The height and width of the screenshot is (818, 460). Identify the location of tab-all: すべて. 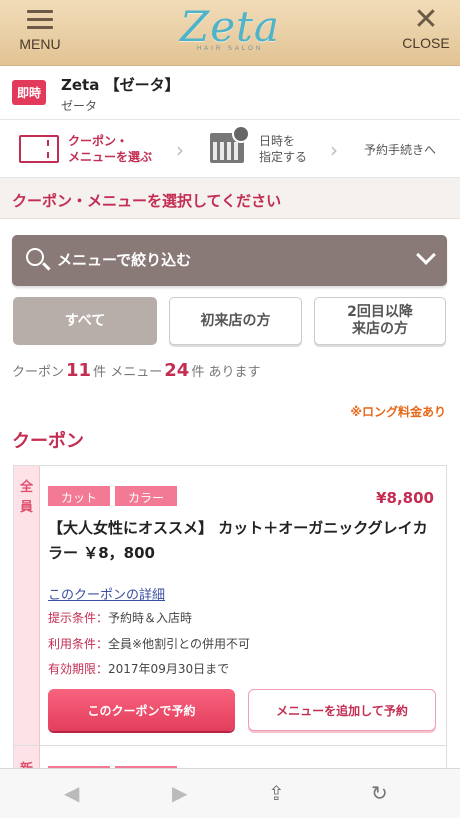
(85, 321).